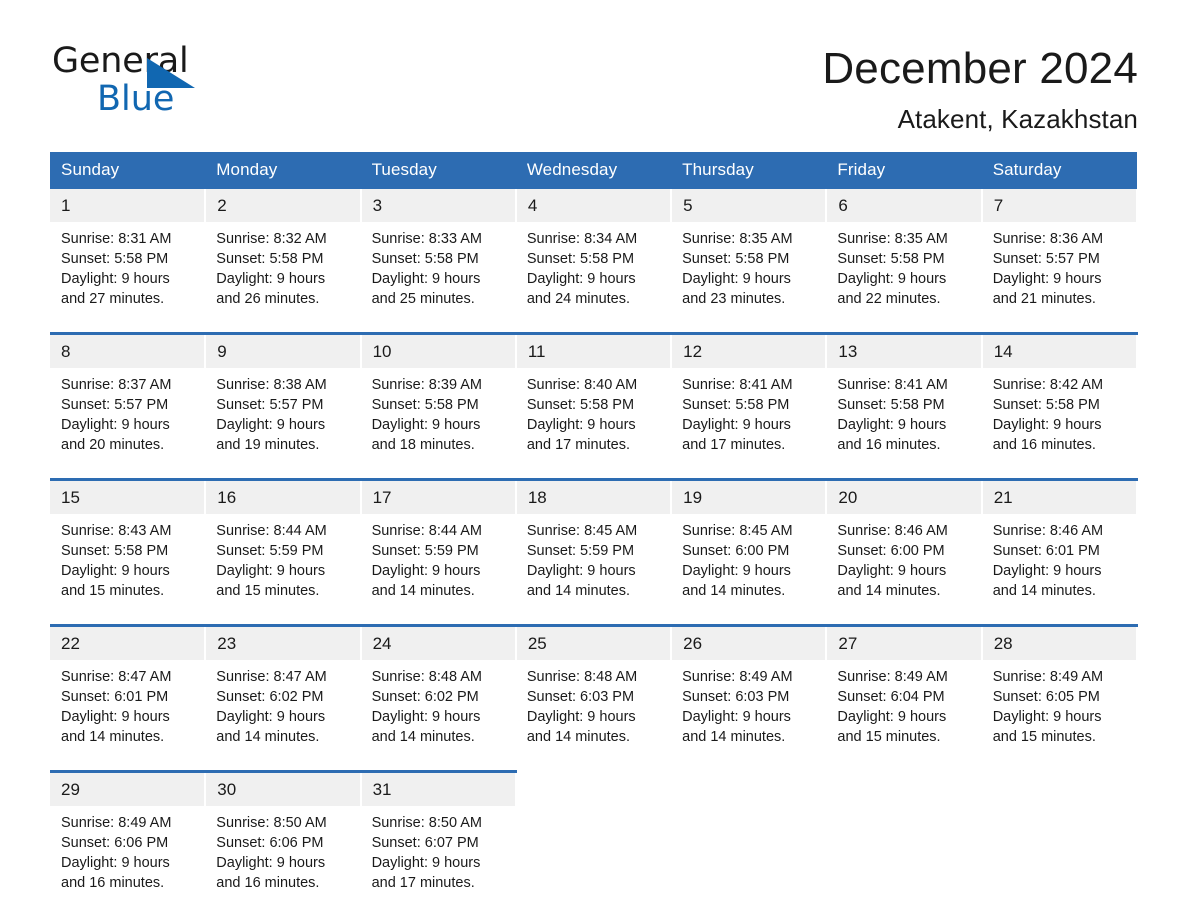 The width and height of the screenshot is (1188, 918). I want to click on day-number: 18, so click(594, 495).